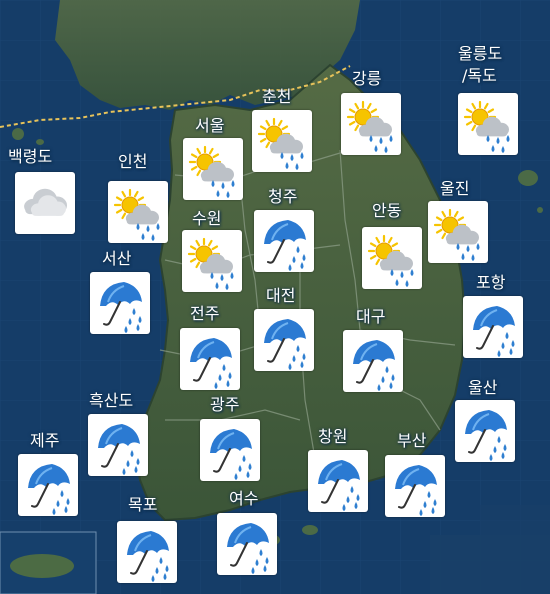  I want to click on city-label-dokdo: /독도, so click(479, 75).